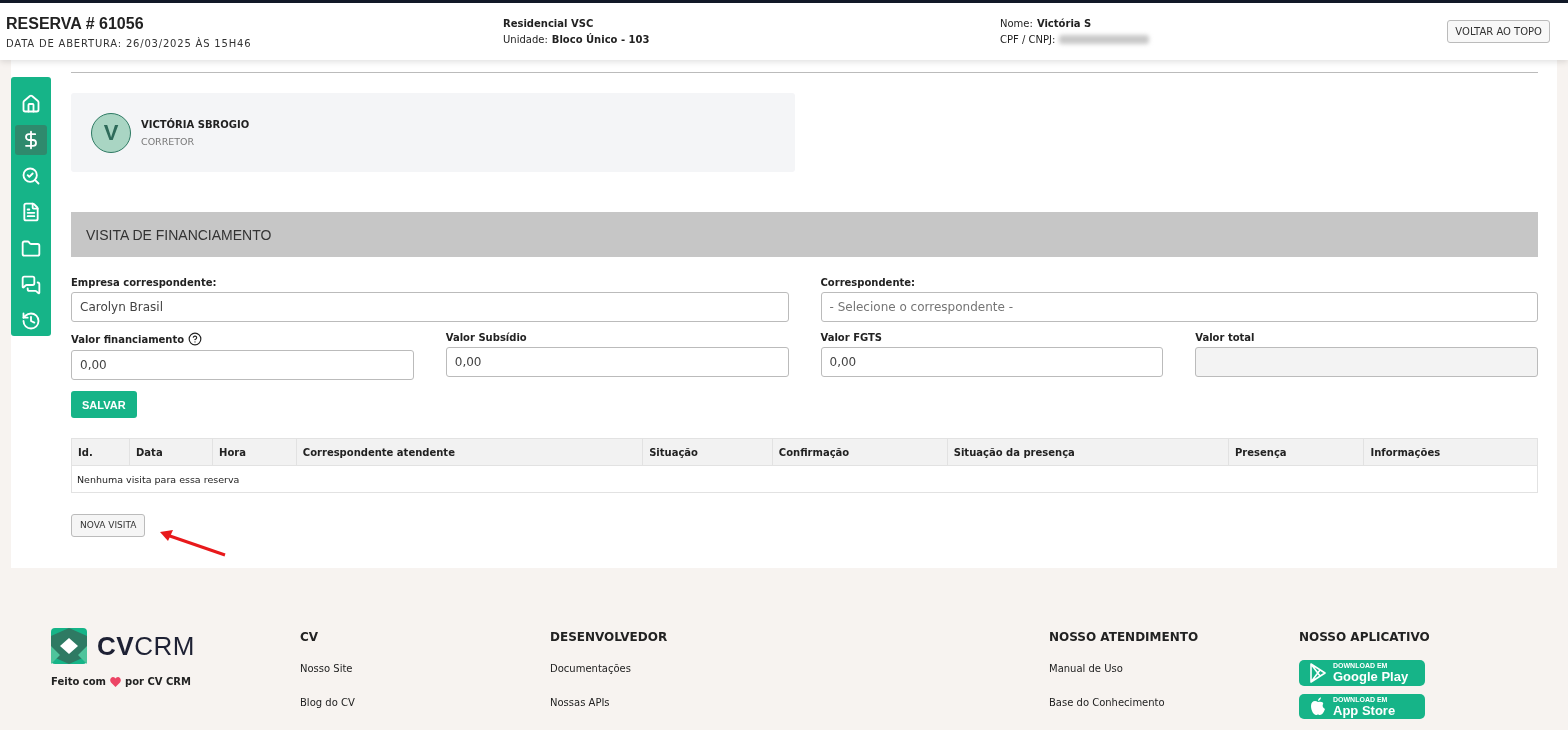 This screenshot has width=1568, height=730. Describe the element at coordinates (860, 452) in the screenshot. I see `column-header: Confirmação` at that location.